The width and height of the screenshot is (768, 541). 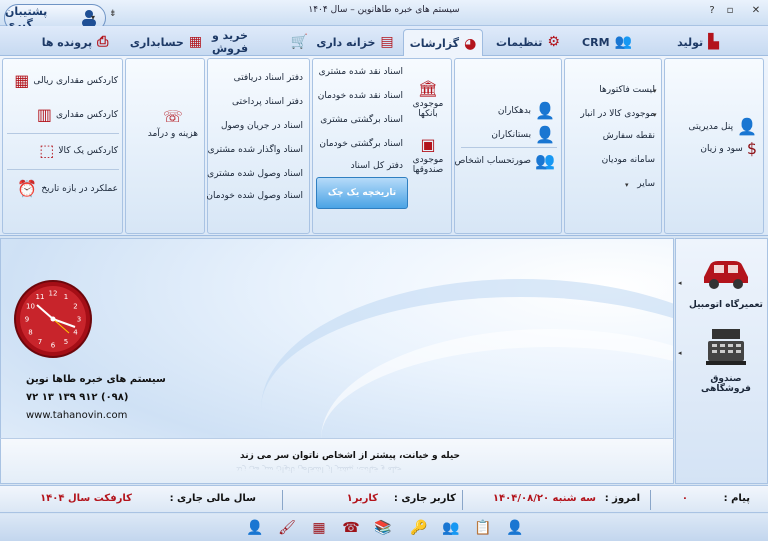 I want to click on ribbon-item-label: اسناد در جریان وصول, so click(x=261, y=126).